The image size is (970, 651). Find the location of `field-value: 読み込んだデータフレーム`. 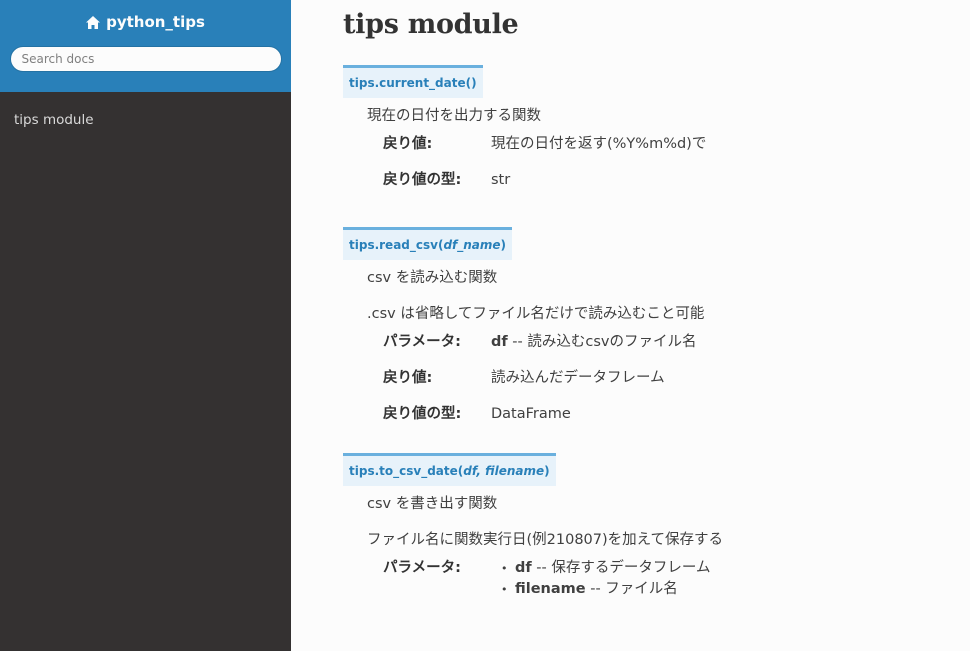

field-value: 読み込んだデータフレーム is located at coordinates (578, 378).